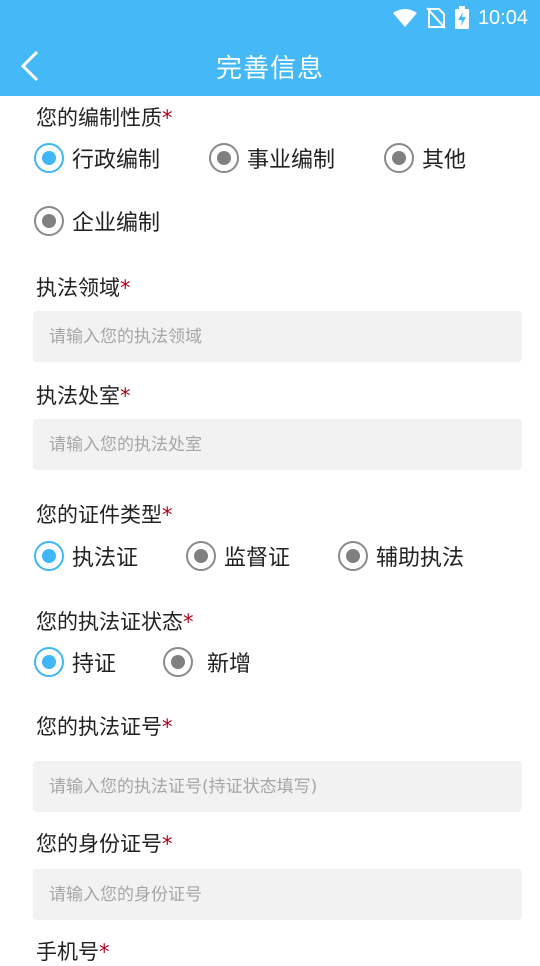  I want to click on radio-bianzhi-qiye: 企业编制, so click(97, 221).